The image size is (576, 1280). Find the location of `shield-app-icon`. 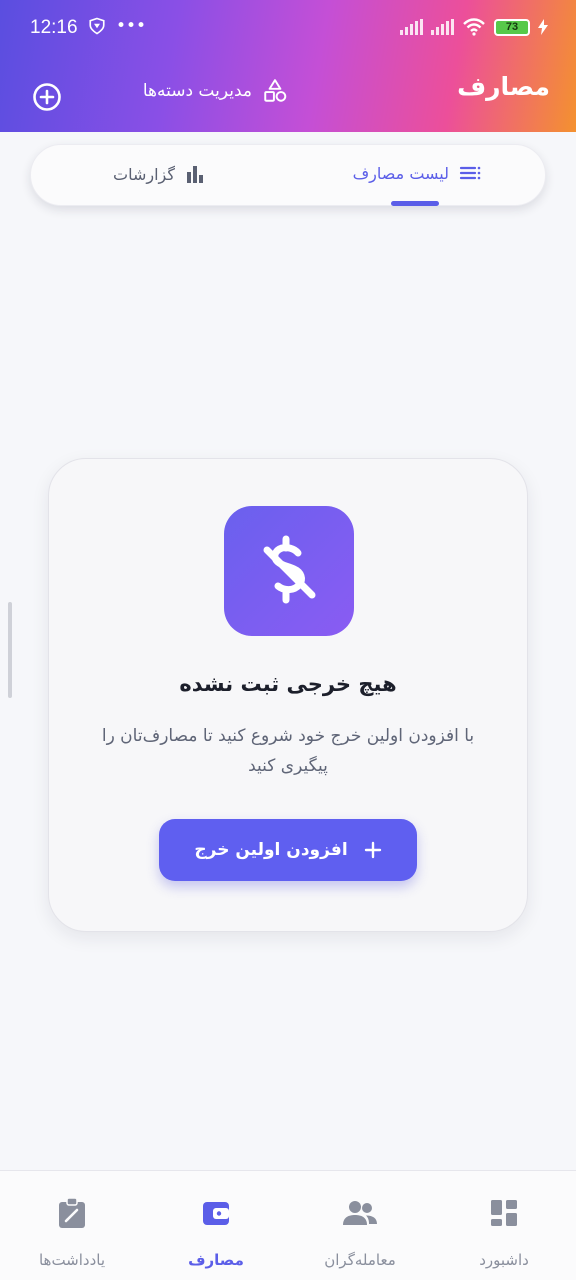

shield-app-icon is located at coordinates (97, 26).